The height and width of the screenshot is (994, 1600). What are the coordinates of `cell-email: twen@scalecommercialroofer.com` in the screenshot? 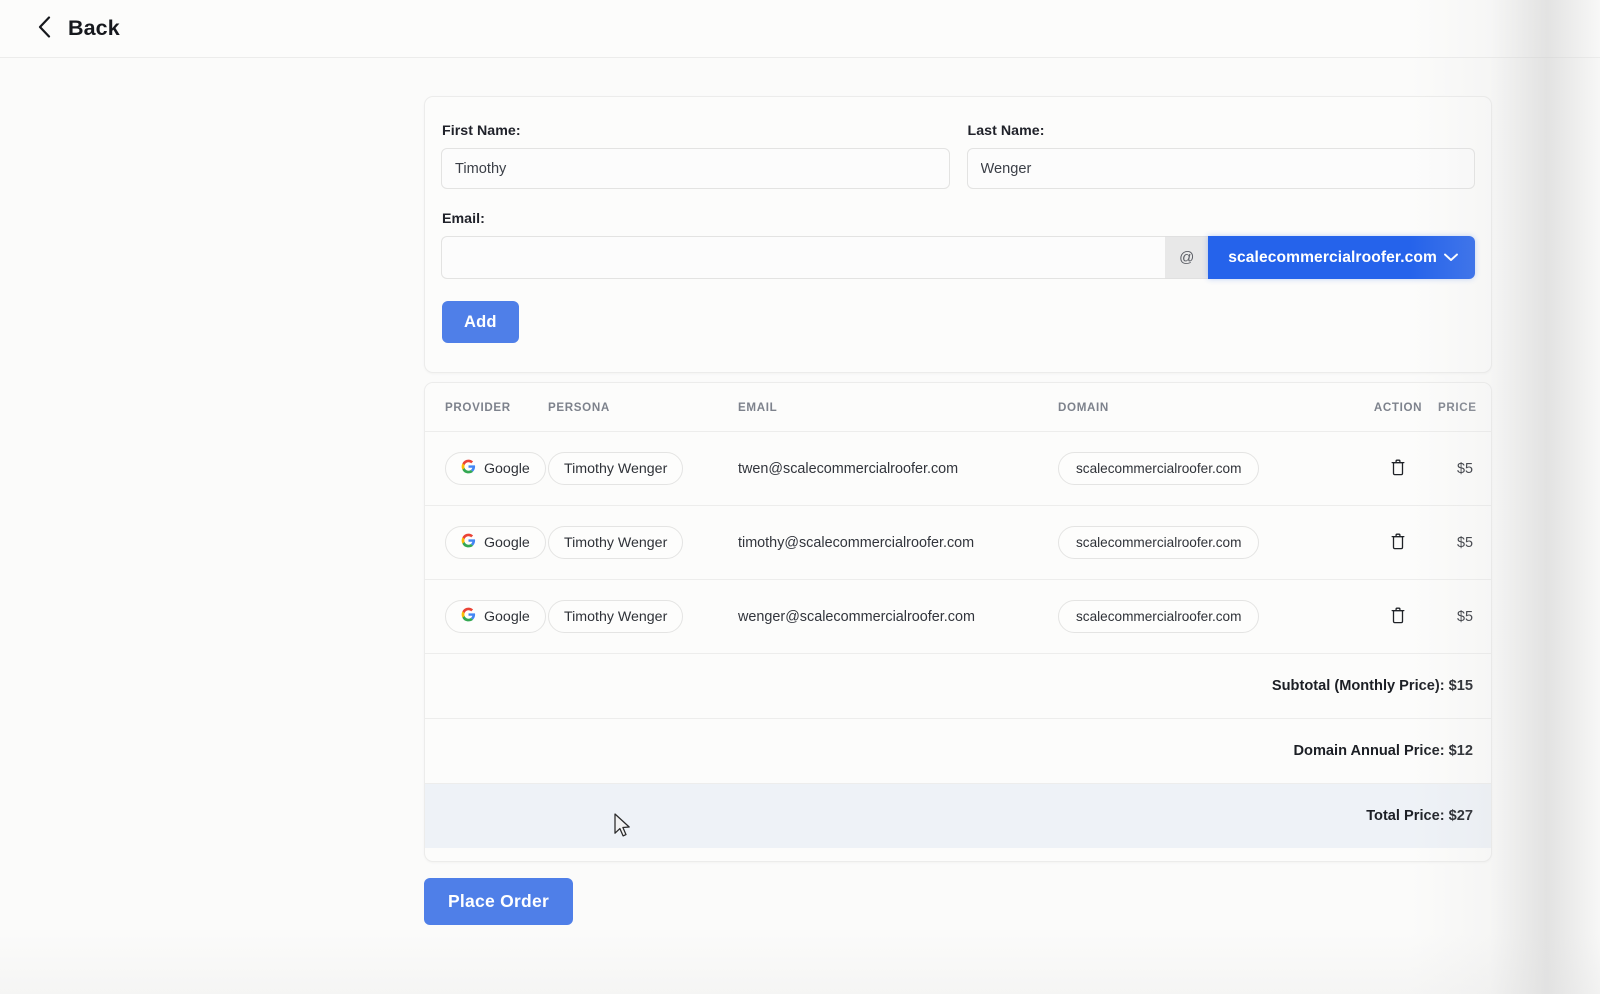 It's located at (898, 468).